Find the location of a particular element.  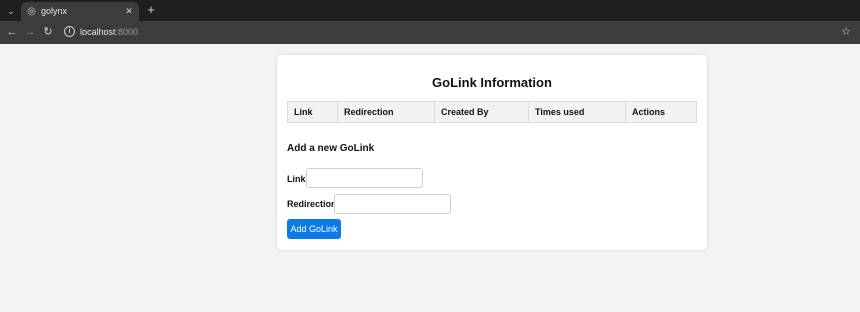

reload-icon: ↻ is located at coordinates (48, 32).